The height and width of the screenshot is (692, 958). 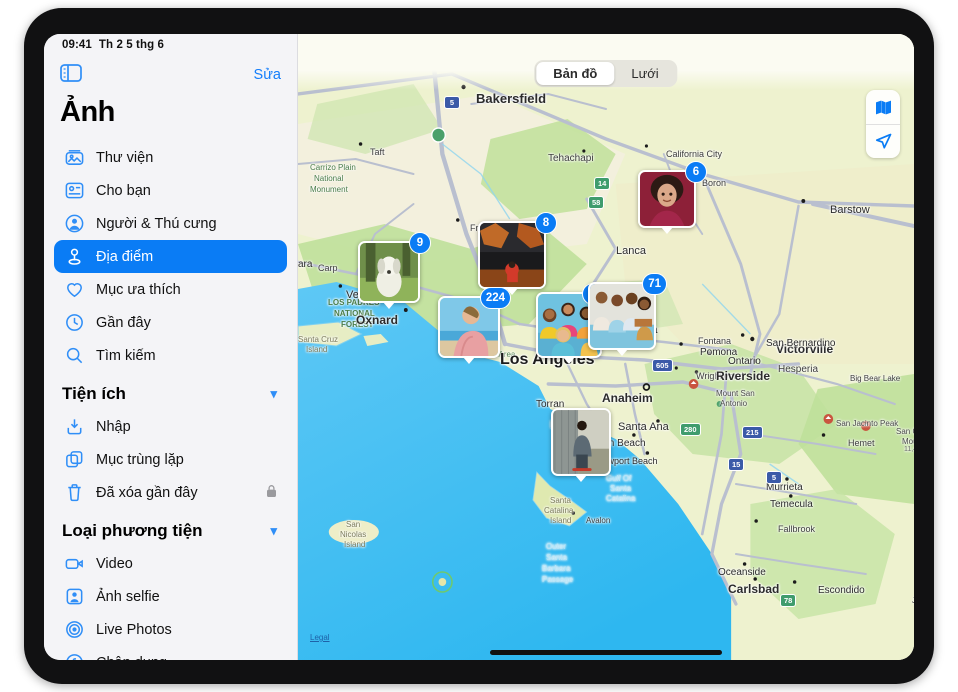 What do you see at coordinates (788, 600) in the screenshot?
I see `highway-shield: 78` at bounding box center [788, 600].